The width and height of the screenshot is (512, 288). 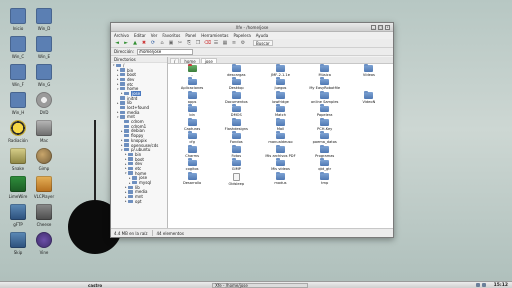 What do you see at coordinates (192, 179) in the screenshot?
I see `file-item: Desarrollo` at bounding box center [192, 179].